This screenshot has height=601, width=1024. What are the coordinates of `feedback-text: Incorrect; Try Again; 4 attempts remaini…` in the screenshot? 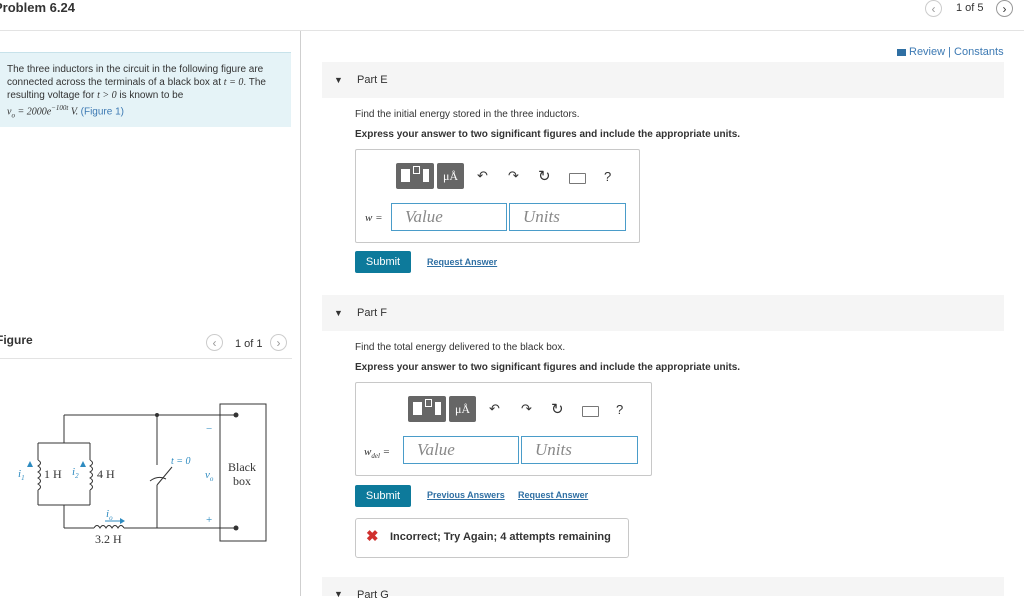 It's located at (500, 537).